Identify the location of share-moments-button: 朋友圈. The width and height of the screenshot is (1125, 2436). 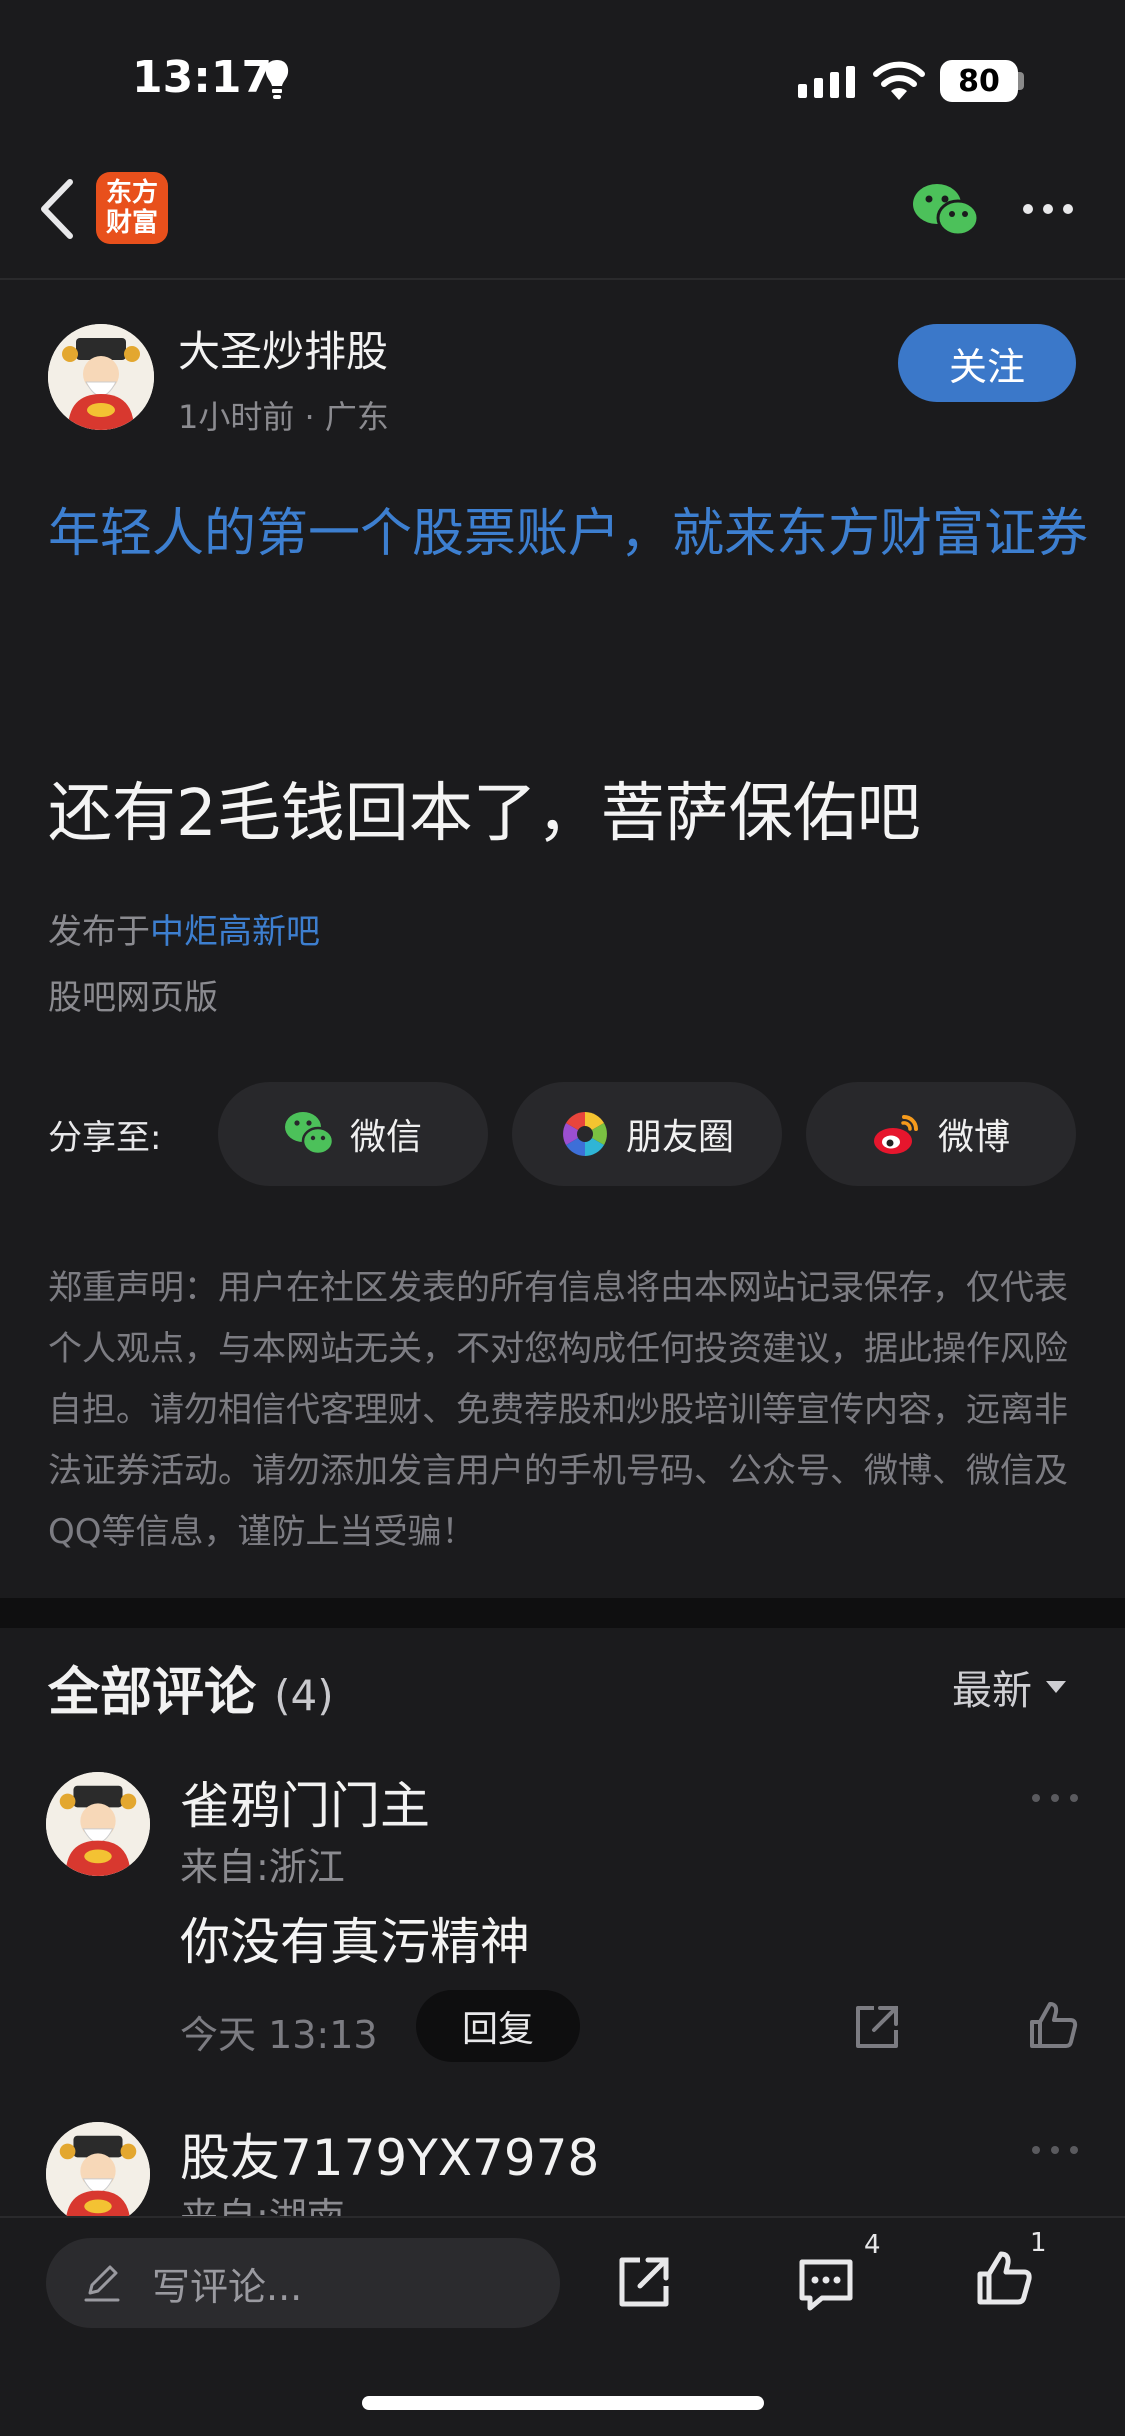
(647, 1134).